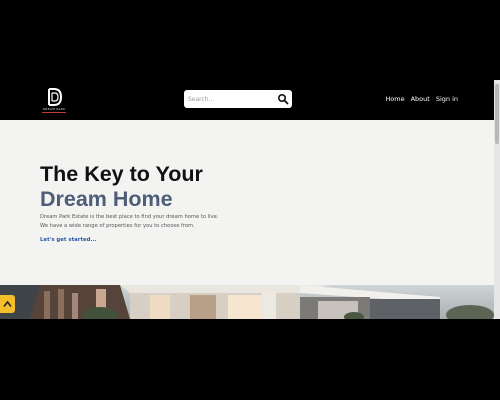 Image resolution: width=500 pixels, height=400 pixels. Describe the element at coordinates (54, 109) in the screenshot. I see `brand-logo-text: DREAM PARK` at that location.